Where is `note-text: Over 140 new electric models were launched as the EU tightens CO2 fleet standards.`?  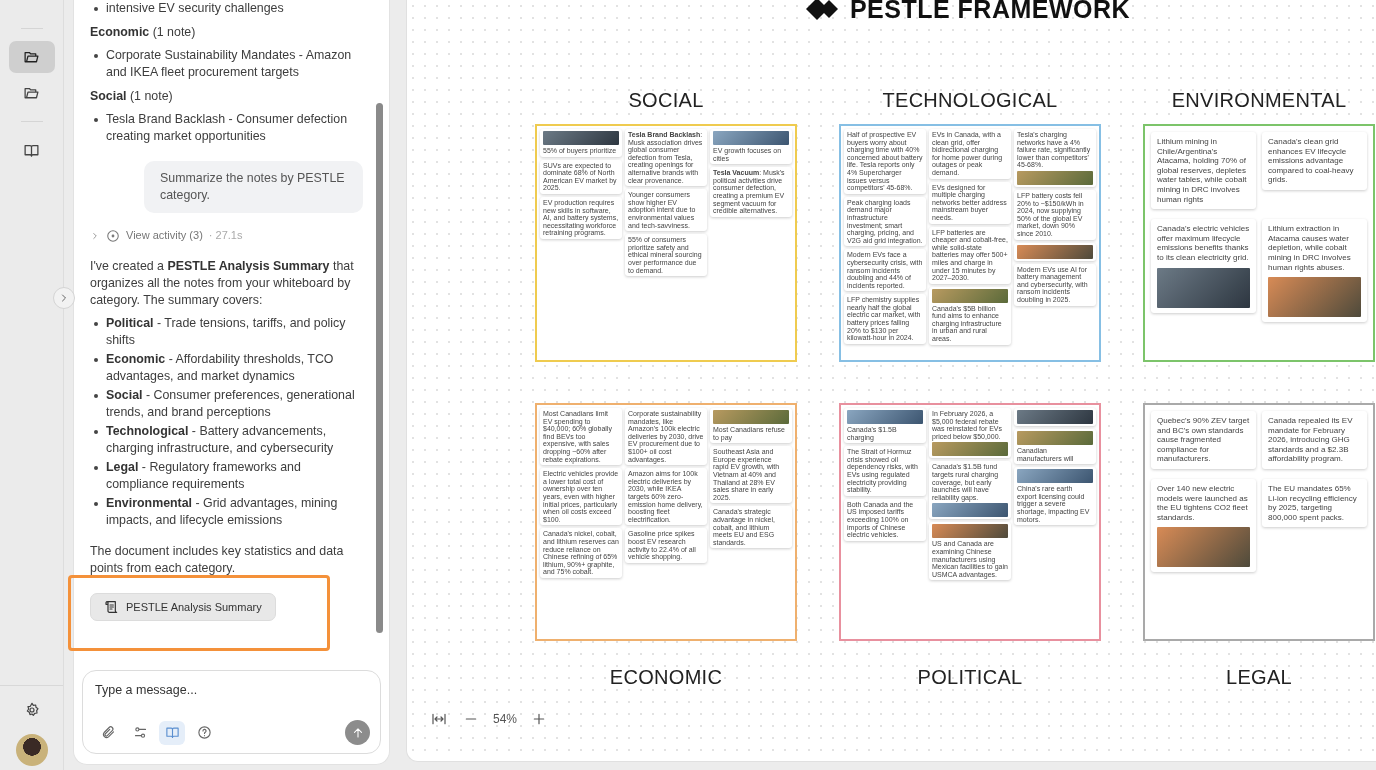
note-text: Over 140 new electric models were launched as the EU tightens CO2 fleet standards. is located at coordinates (1203, 503).